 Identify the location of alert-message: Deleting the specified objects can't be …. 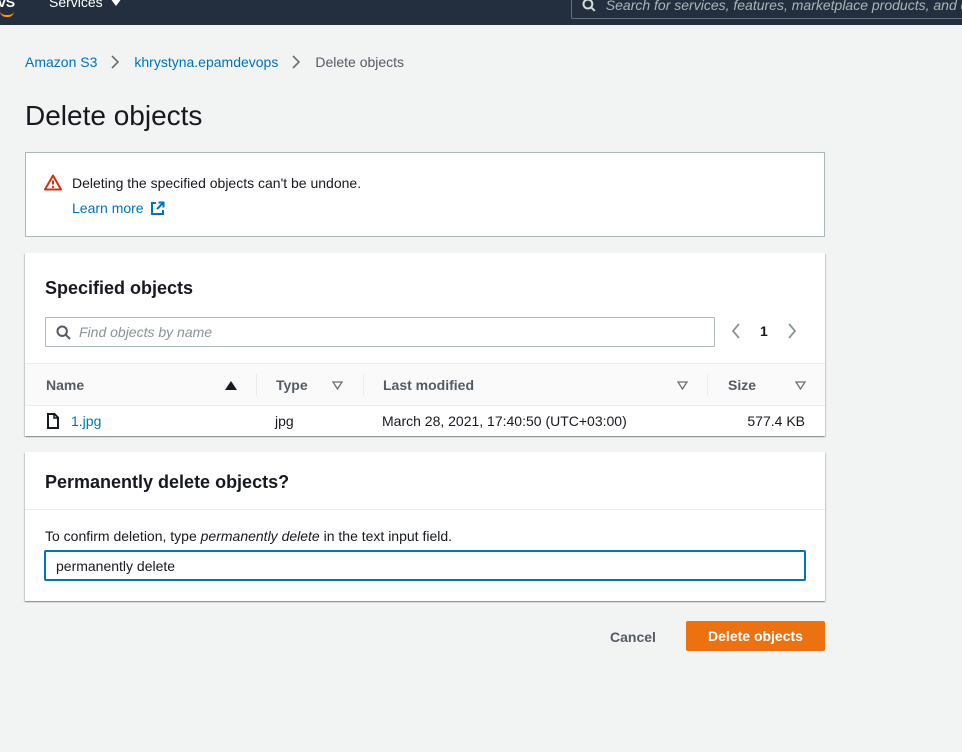
(217, 183).